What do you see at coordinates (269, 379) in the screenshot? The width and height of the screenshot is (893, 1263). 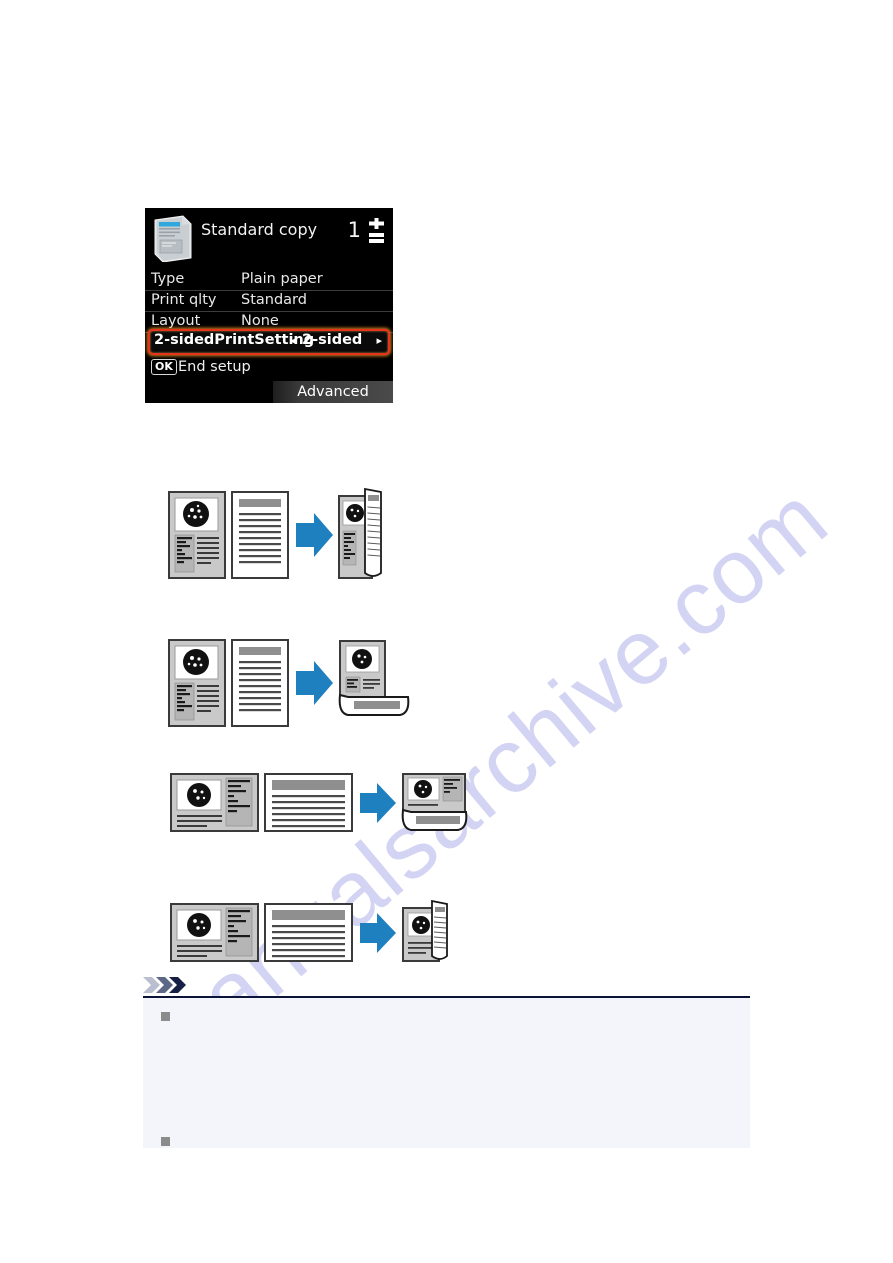 I see `lcd-footer: OK End setup Advanced` at bounding box center [269, 379].